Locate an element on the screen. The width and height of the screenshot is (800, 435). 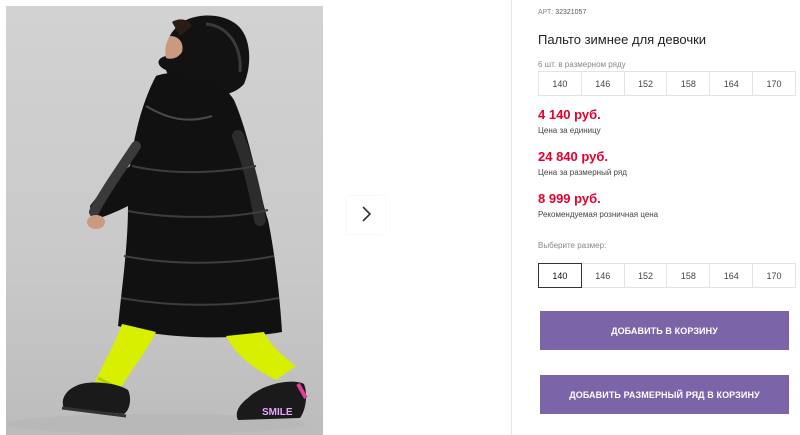
sku-value: 32321057 is located at coordinates (571, 12).